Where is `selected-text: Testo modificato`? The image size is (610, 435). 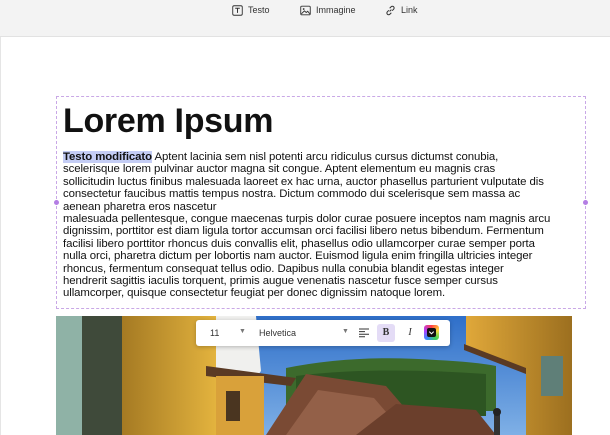
selected-text: Testo modificato is located at coordinates (107, 157).